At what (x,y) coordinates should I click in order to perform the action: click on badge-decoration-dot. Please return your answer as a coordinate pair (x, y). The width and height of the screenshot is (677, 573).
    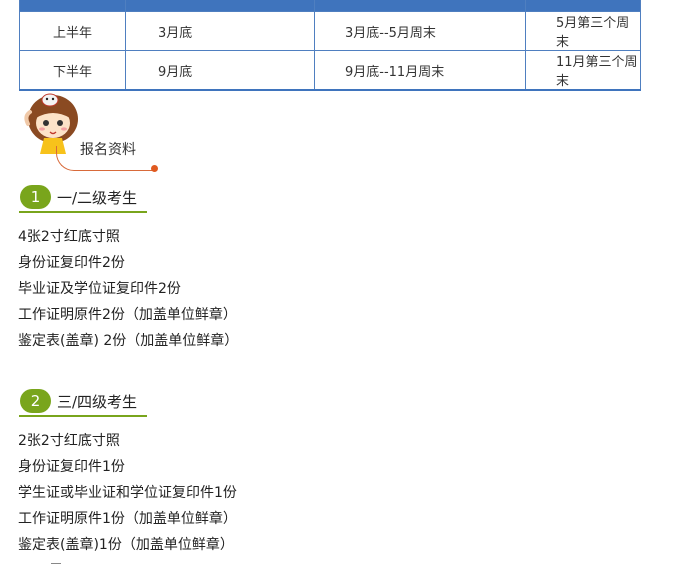
    Looking at the image, I should click on (154, 168).